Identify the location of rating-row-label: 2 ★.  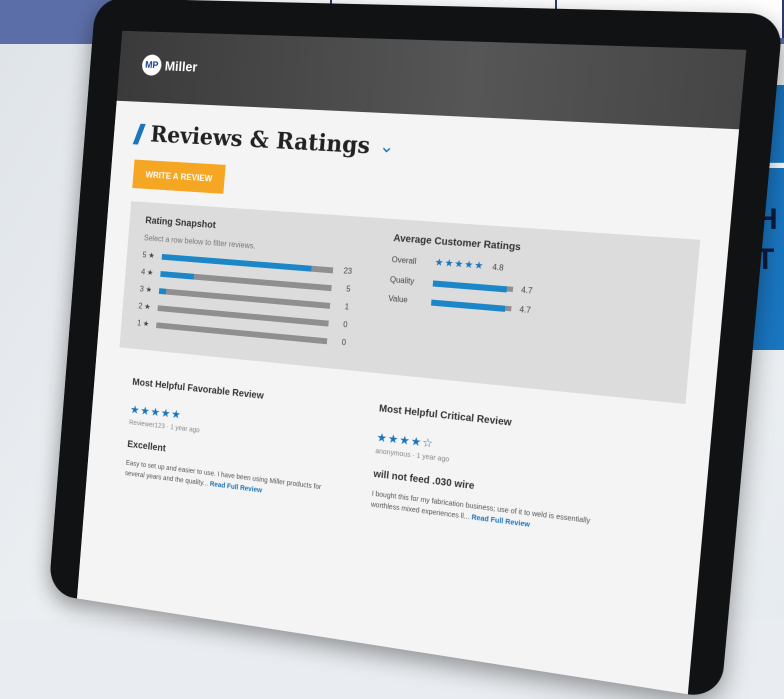
(144, 307).